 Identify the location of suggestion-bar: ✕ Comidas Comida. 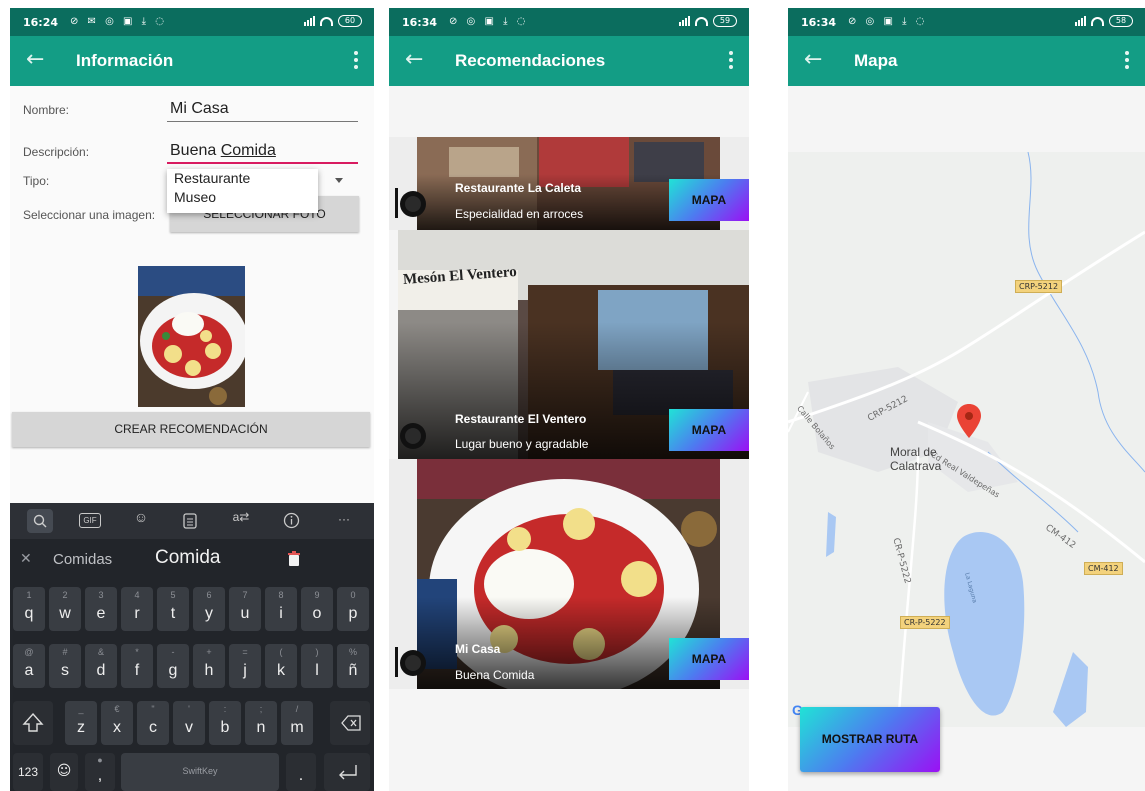
(192, 558).